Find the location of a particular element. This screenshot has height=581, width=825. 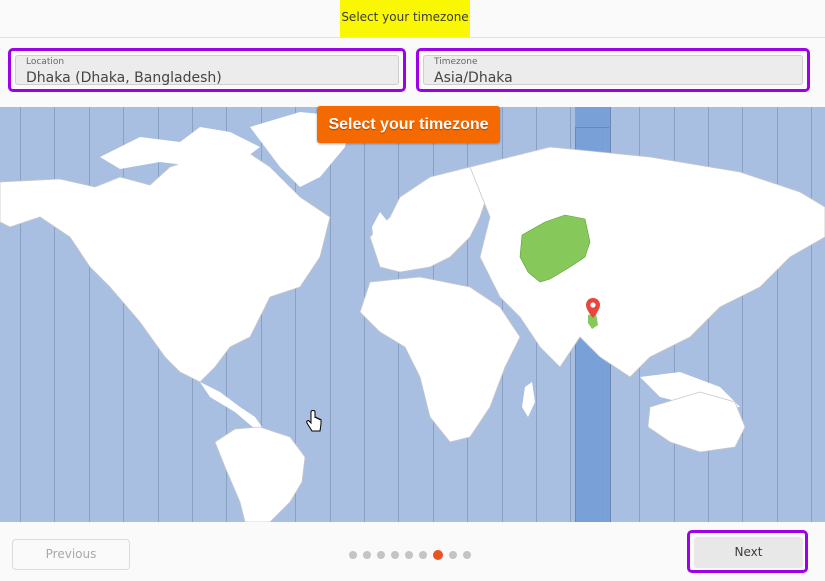

europe is located at coordinates (430, 219).